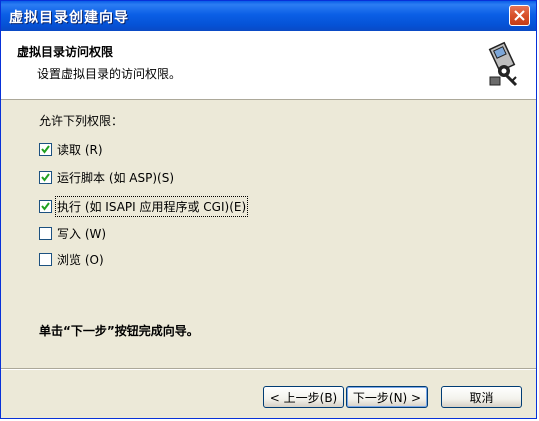 The width and height of the screenshot is (539, 421). I want to click on read-checkbox, so click(45, 149).